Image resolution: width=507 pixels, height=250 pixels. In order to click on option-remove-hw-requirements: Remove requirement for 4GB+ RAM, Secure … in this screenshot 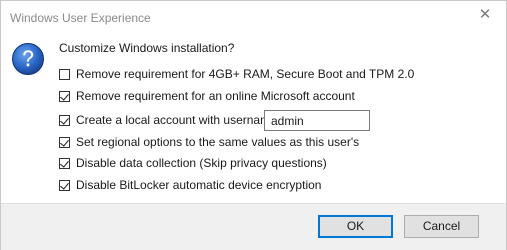, I will do `click(236, 74)`.